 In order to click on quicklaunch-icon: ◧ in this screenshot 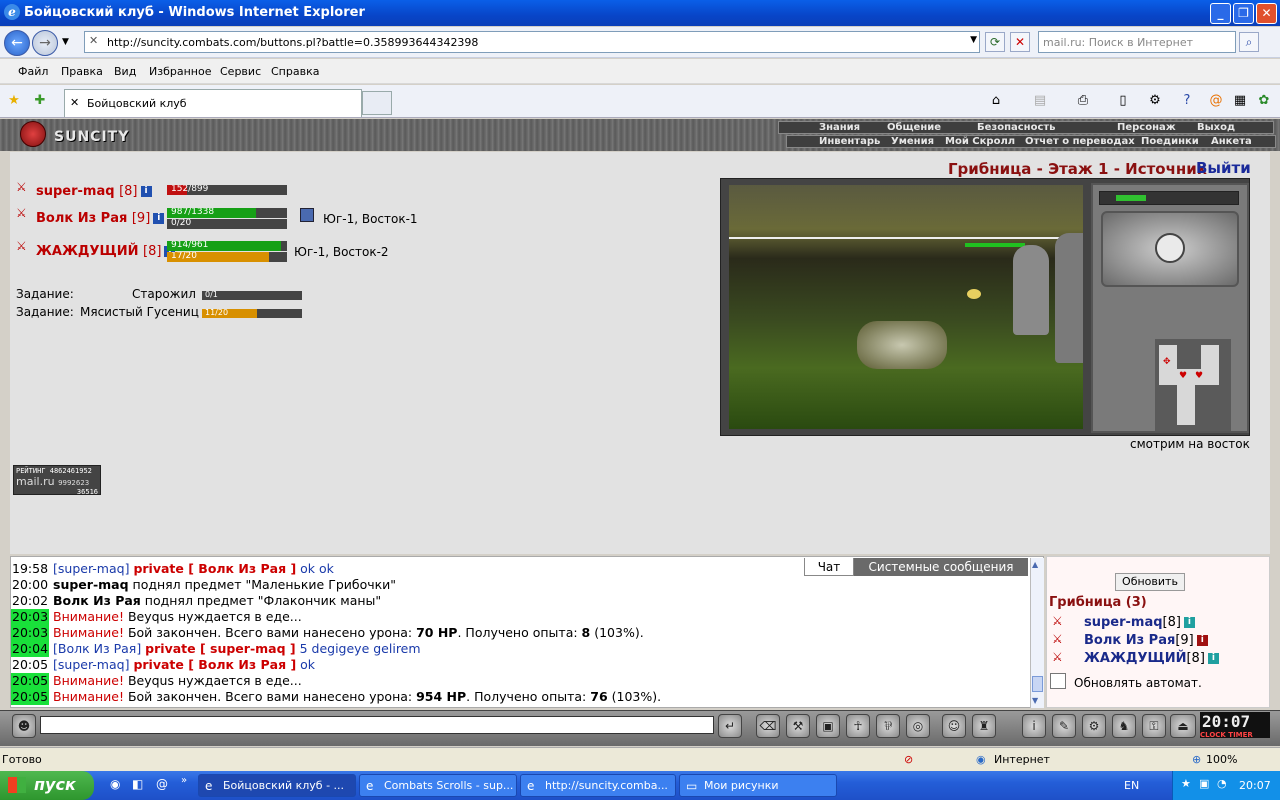, I will do `click(137, 784)`.